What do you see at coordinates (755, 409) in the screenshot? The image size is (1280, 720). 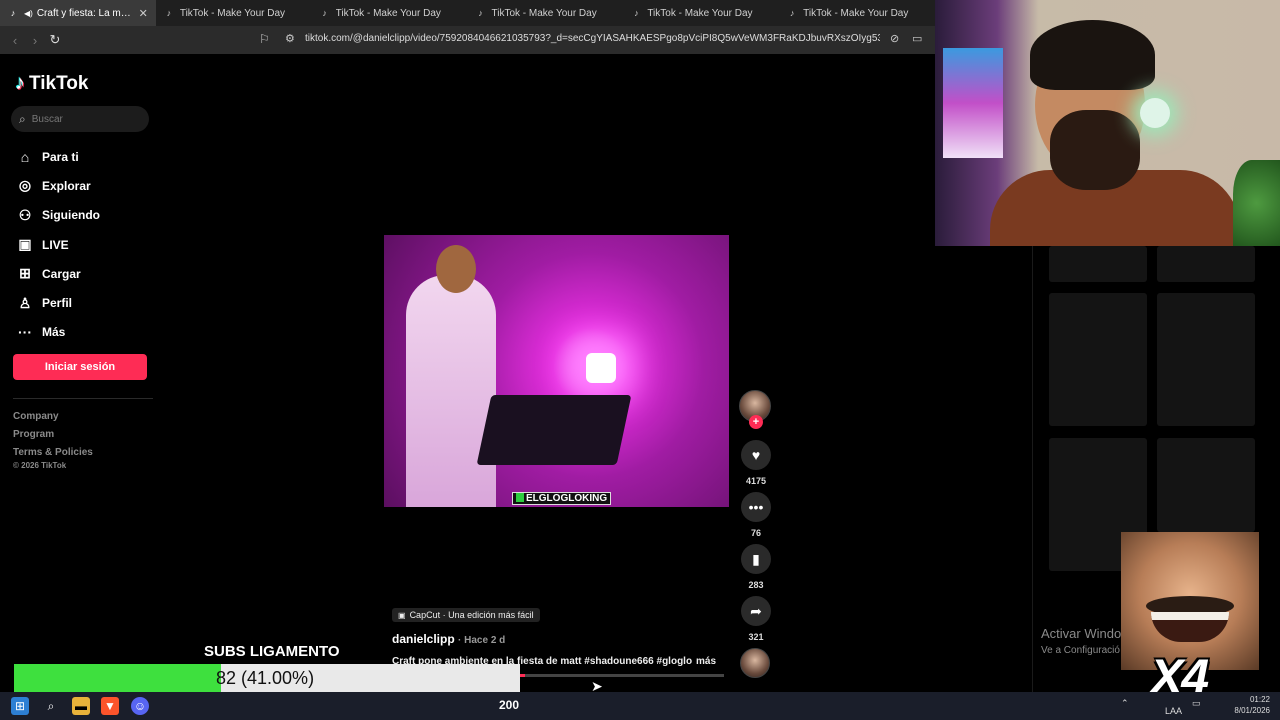 I see `creator-avatar: +` at bounding box center [755, 409].